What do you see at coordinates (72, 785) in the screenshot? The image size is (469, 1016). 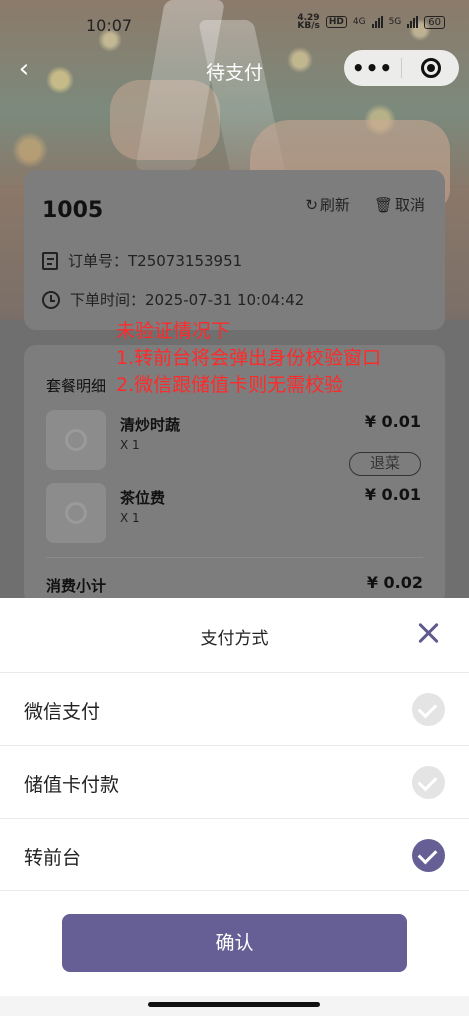 I see `option-label: 储值卡付款` at bounding box center [72, 785].